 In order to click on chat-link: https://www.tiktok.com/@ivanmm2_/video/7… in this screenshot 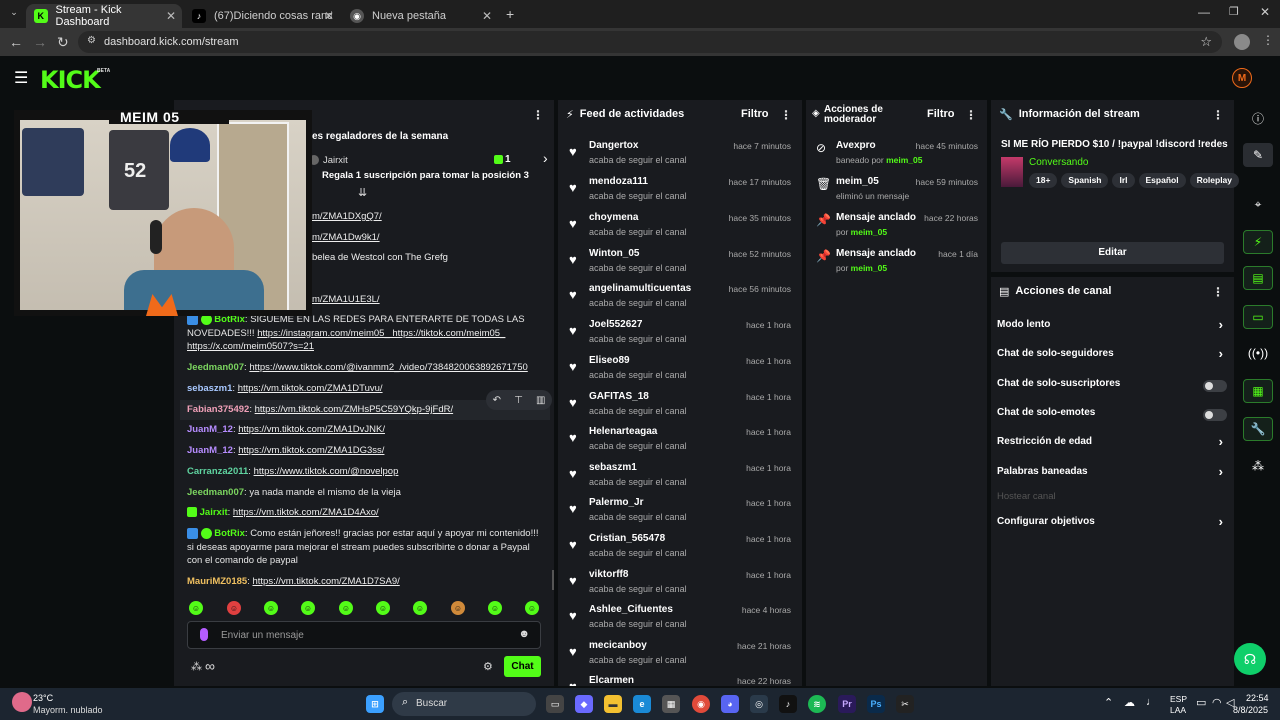, I will do `click(388, 367)`.